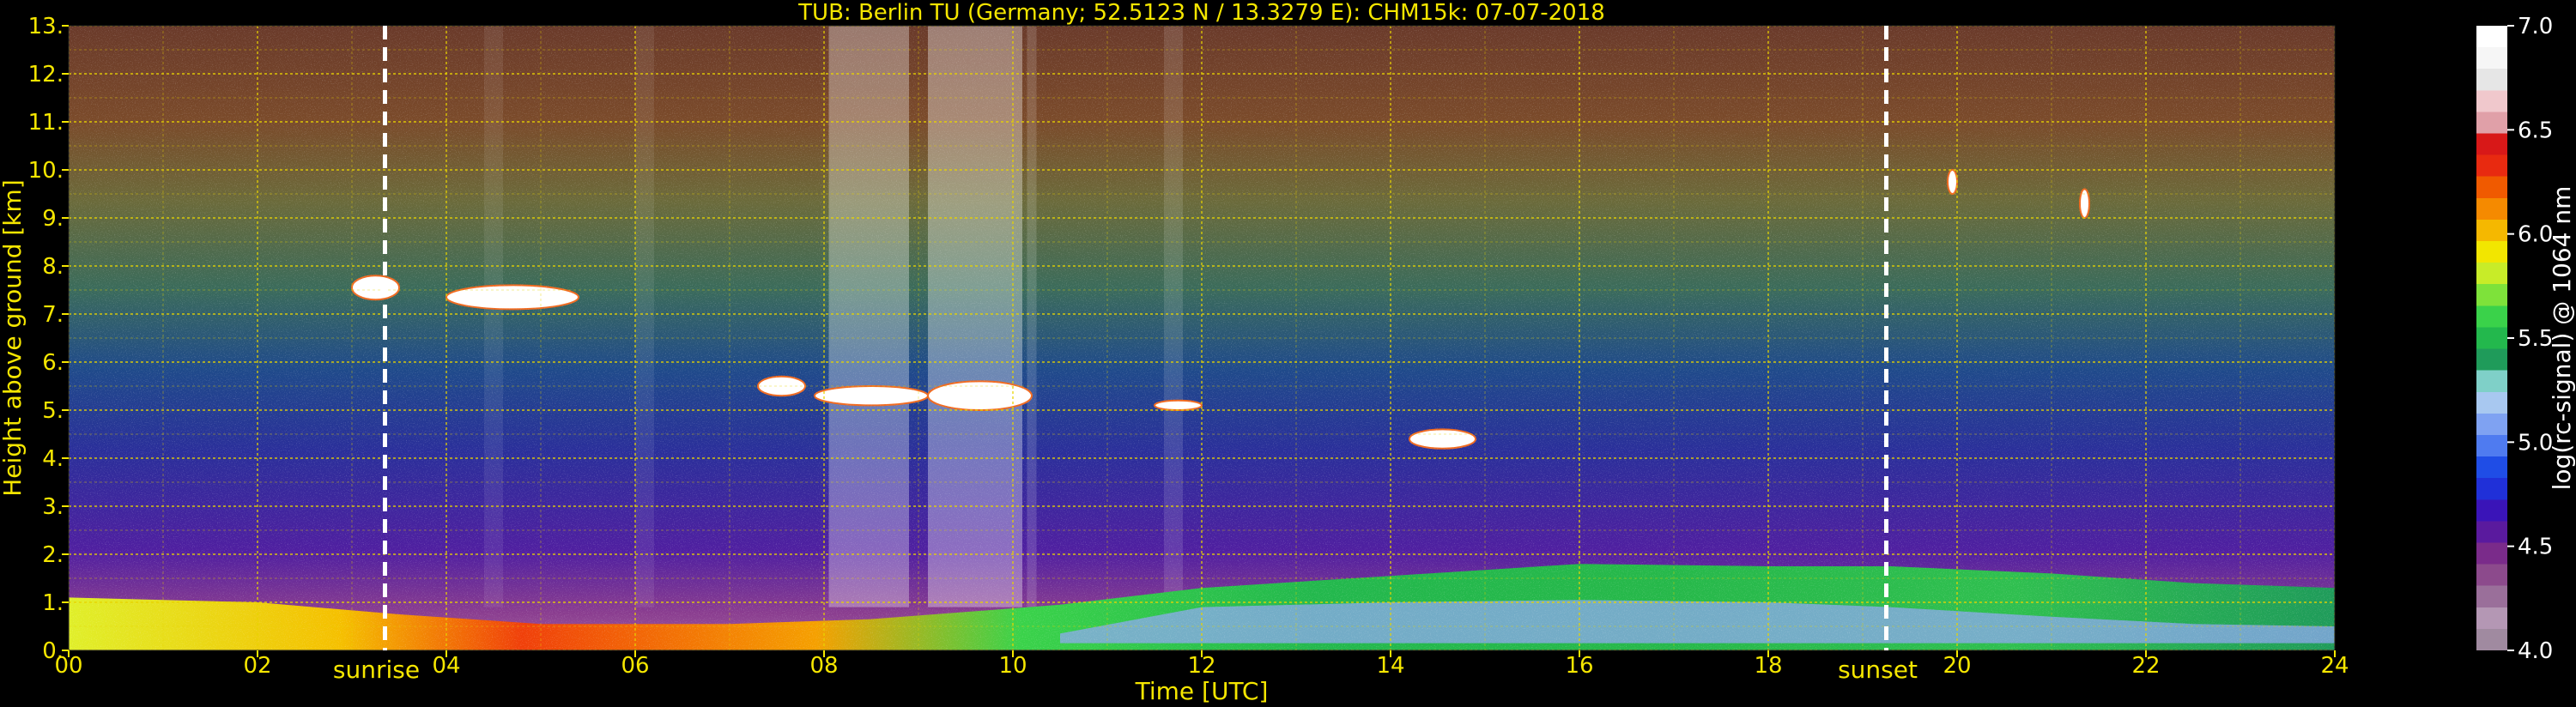 The height and width of the screenshot is (707, 2576). I want to click on y-tick-label: 4., so click(53, 459).